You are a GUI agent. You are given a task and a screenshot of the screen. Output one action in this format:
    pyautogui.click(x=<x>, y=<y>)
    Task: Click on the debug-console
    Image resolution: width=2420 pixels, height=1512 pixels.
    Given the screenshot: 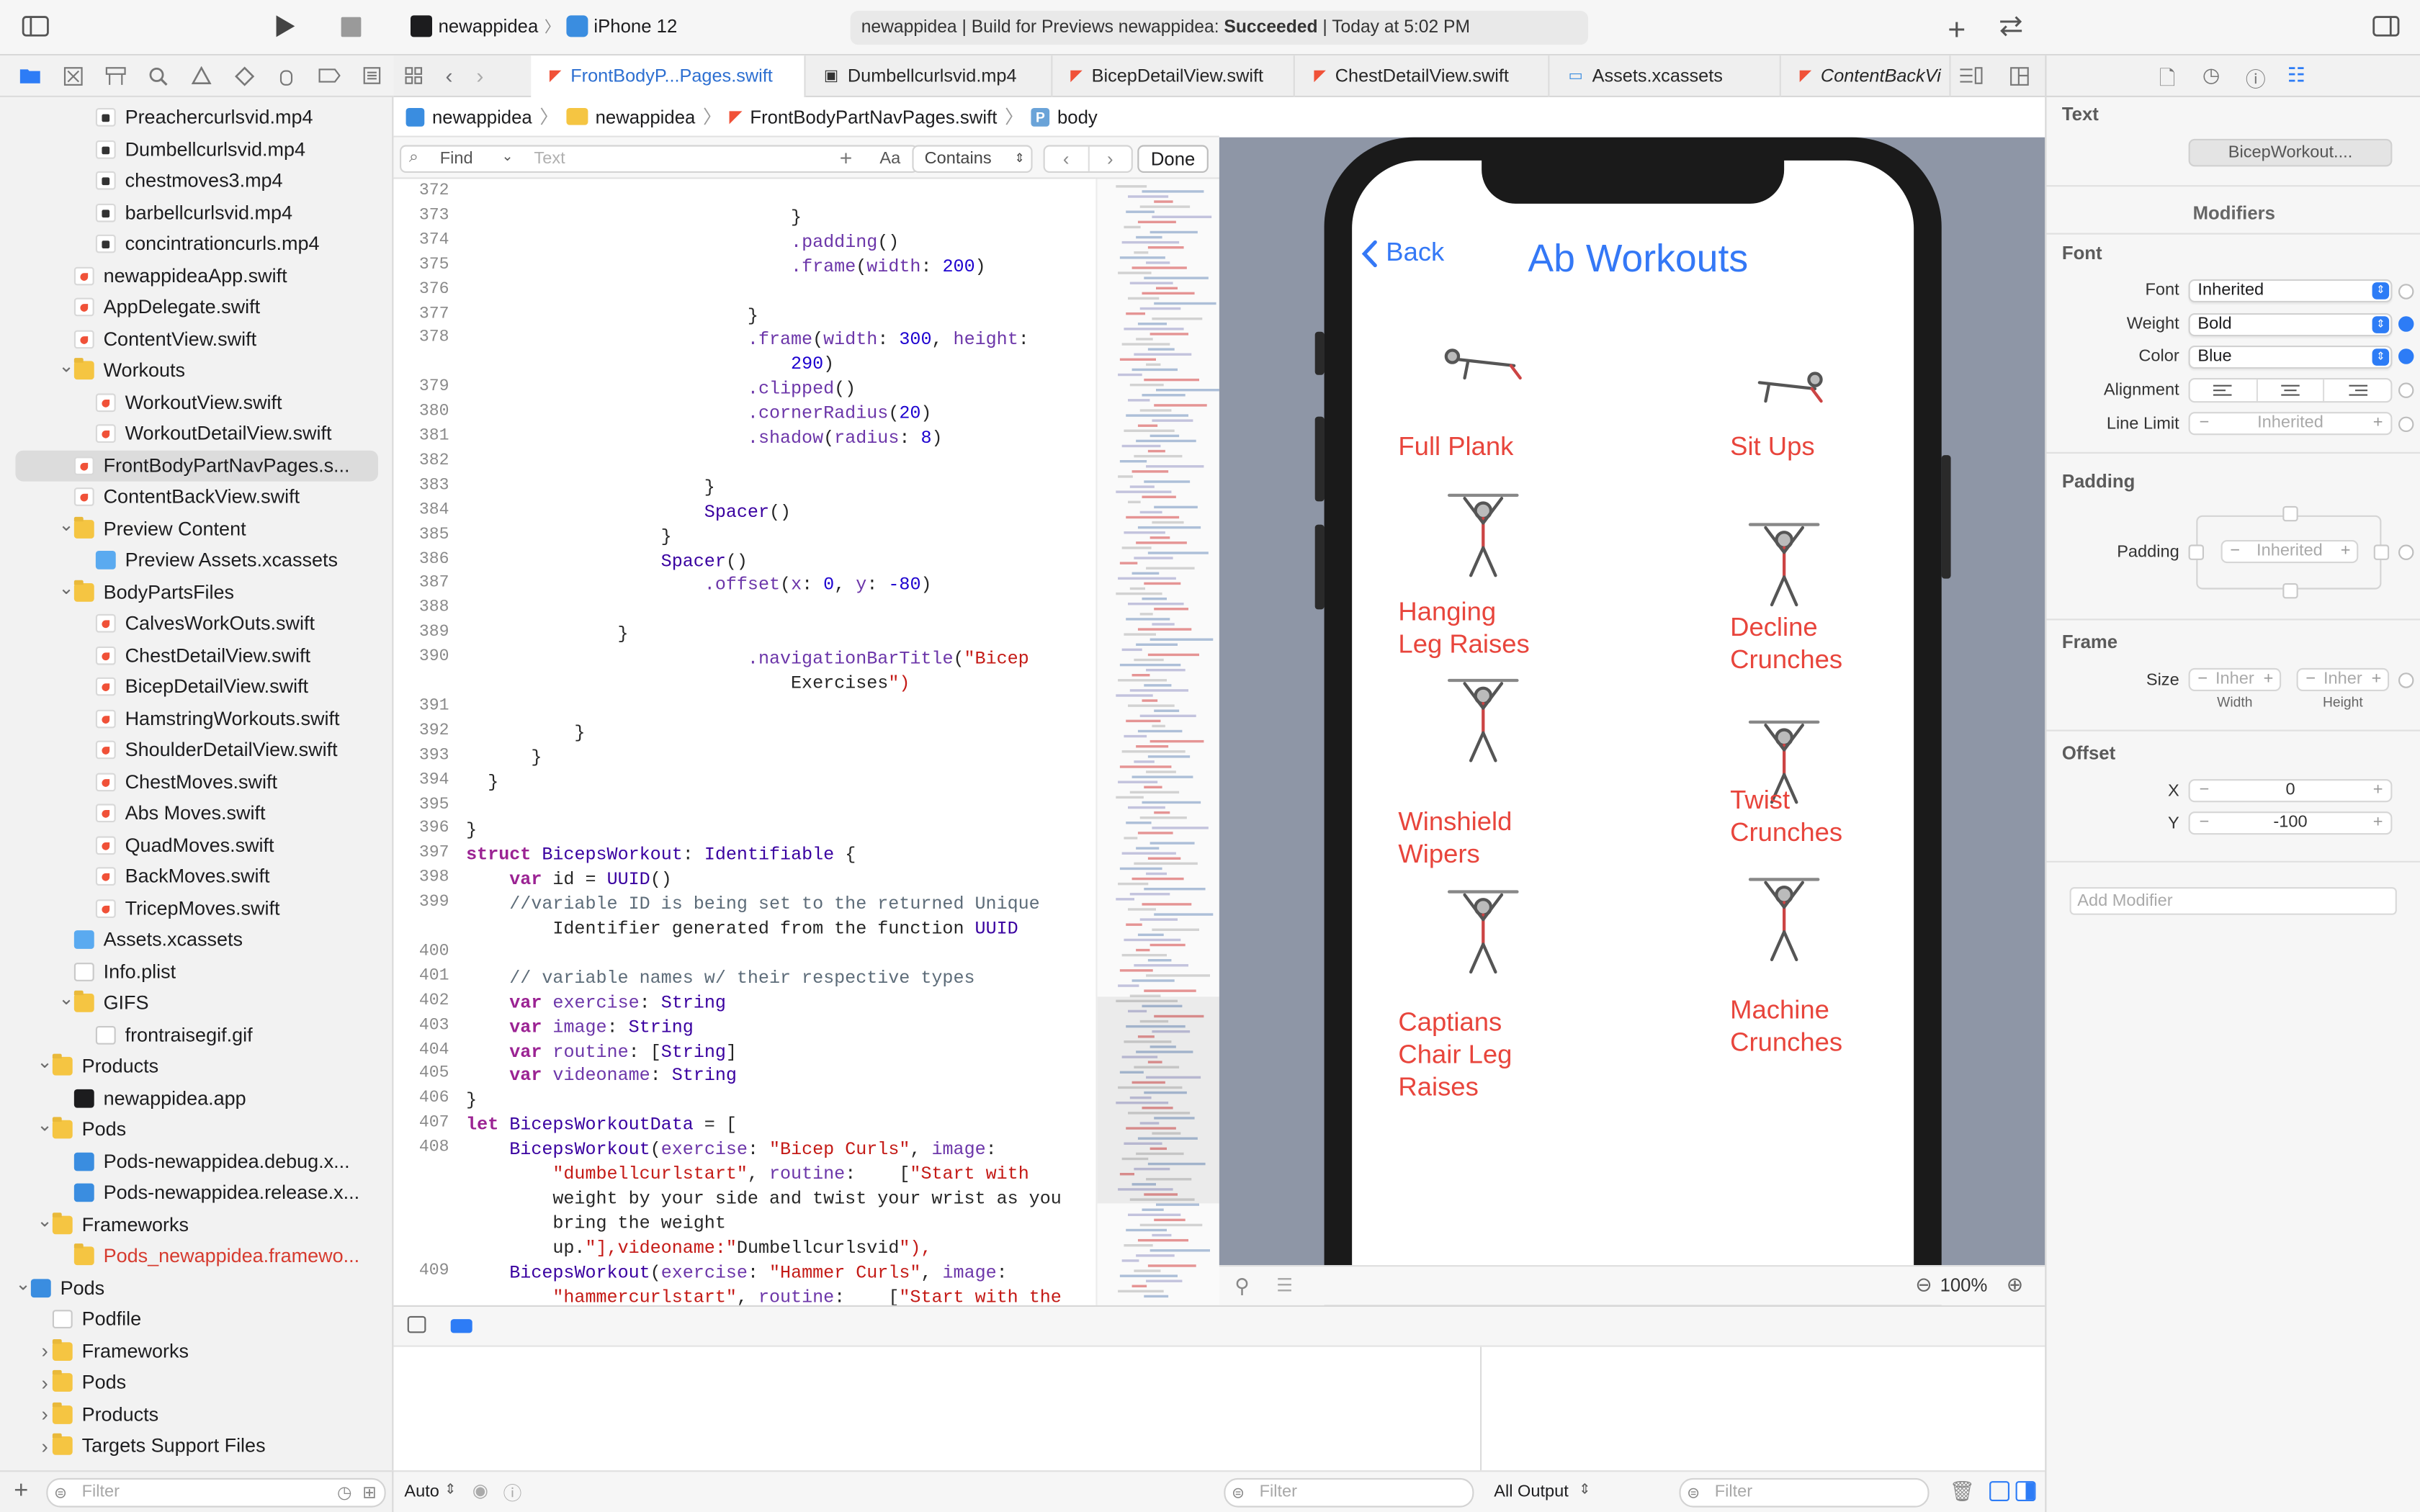 What is the action you would take?
    pyautogui.click(x=1219, y=1408)
    